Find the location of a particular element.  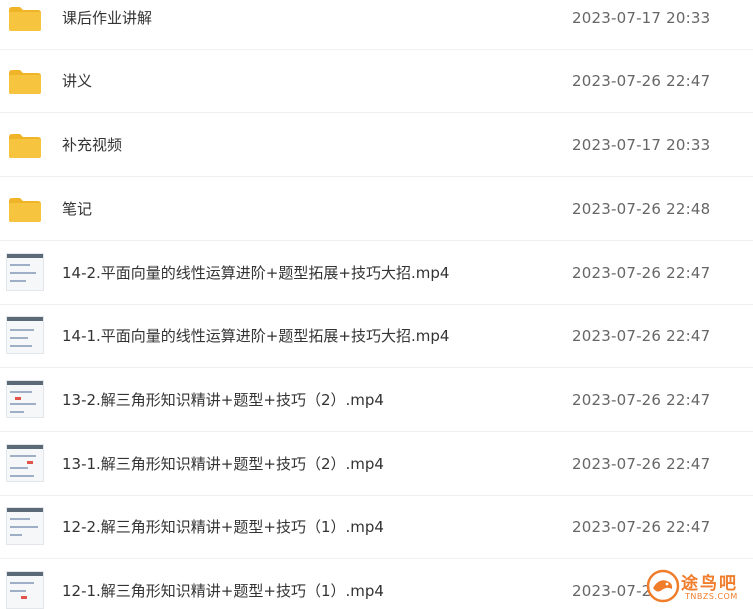

watermark-text: 途鸟吧 is located at coordinates (709, 584).